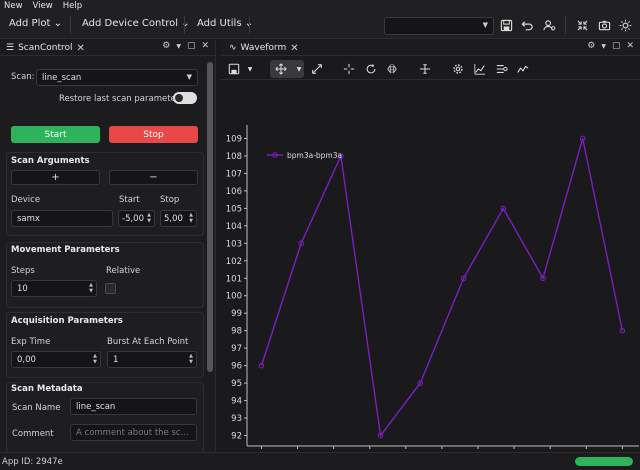 The height and width of the screenshot is (470, 640). I want to click on plot-toolbar: ▼ ▼, so click(430, 69).